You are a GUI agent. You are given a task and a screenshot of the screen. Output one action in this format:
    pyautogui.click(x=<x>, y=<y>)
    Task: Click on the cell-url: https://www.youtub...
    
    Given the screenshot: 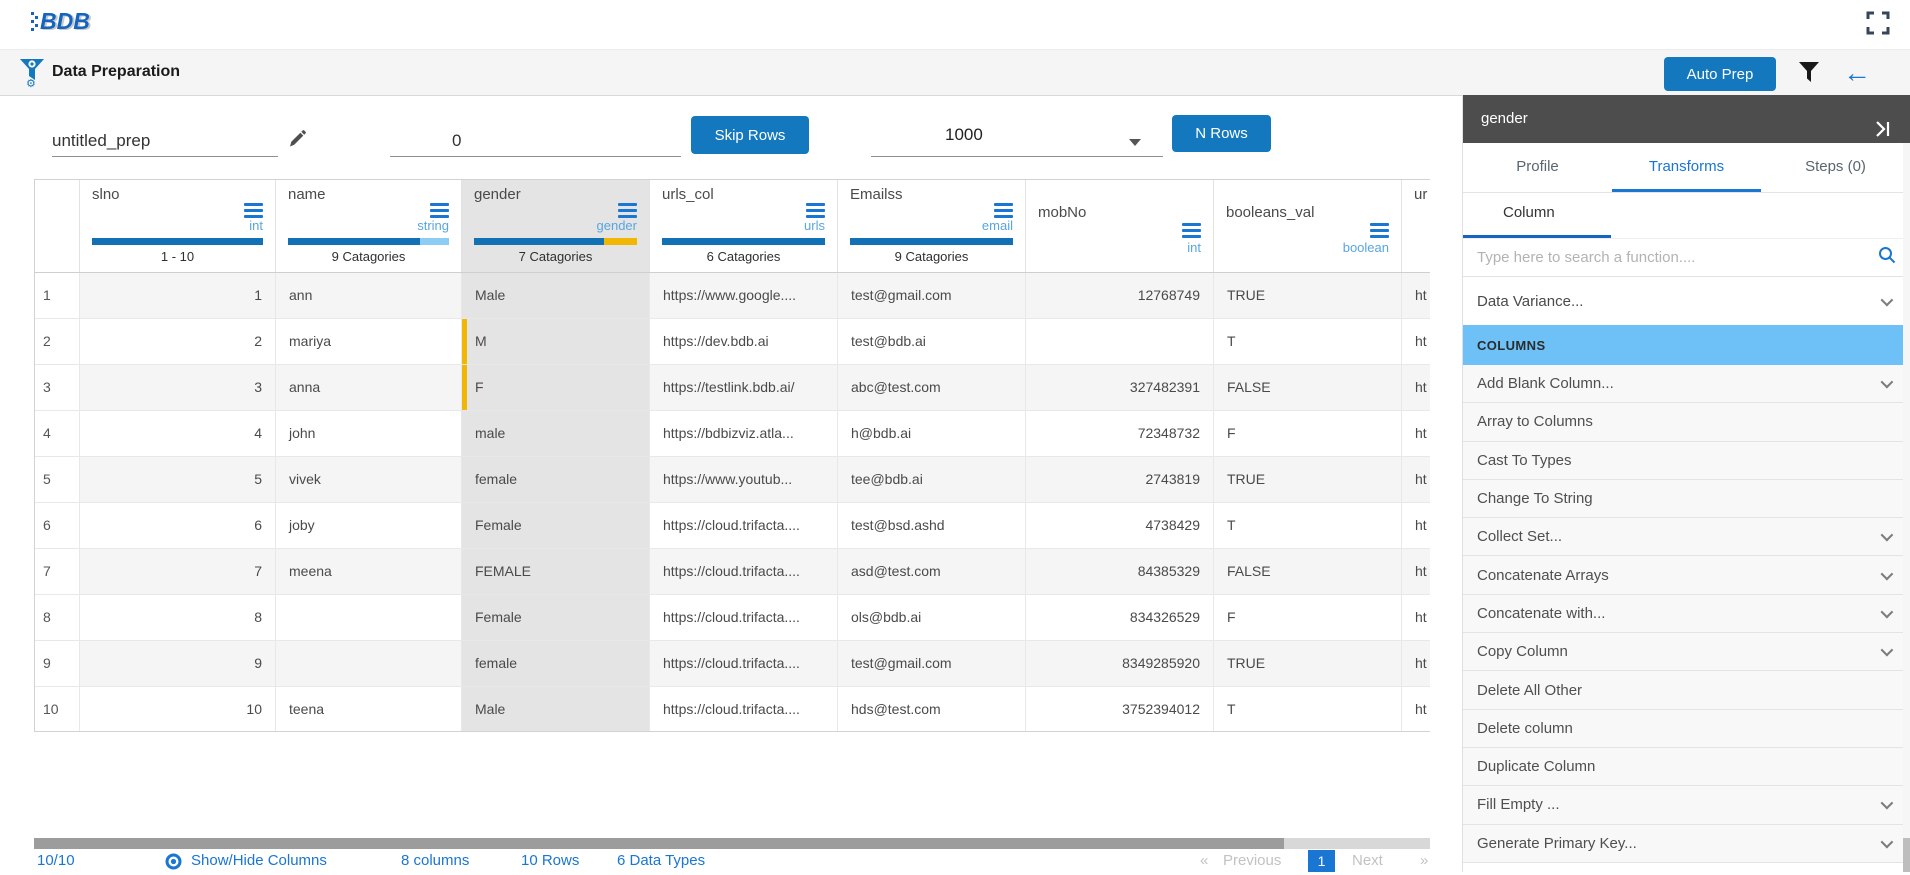 What is the action you would take?
    pyautogui.click(x=744, y=479)
    